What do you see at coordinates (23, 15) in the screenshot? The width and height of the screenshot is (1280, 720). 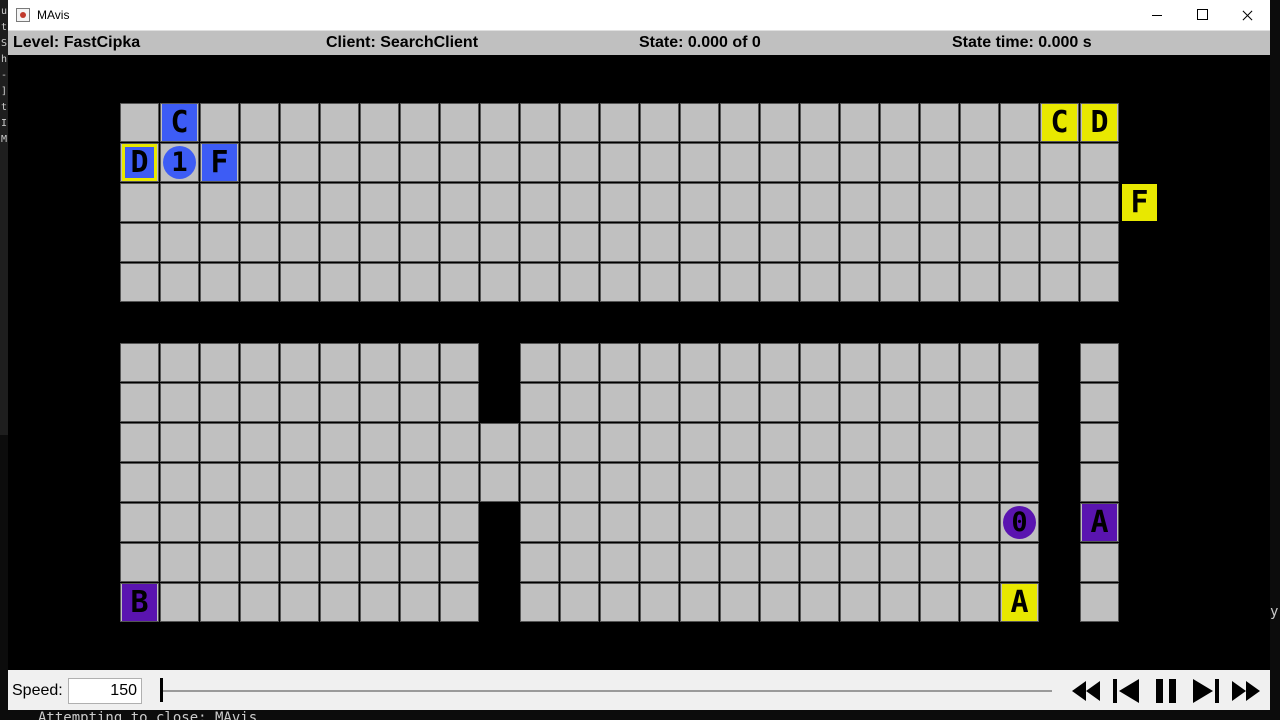 I see `java-icon` at bounding box center [23, 15].